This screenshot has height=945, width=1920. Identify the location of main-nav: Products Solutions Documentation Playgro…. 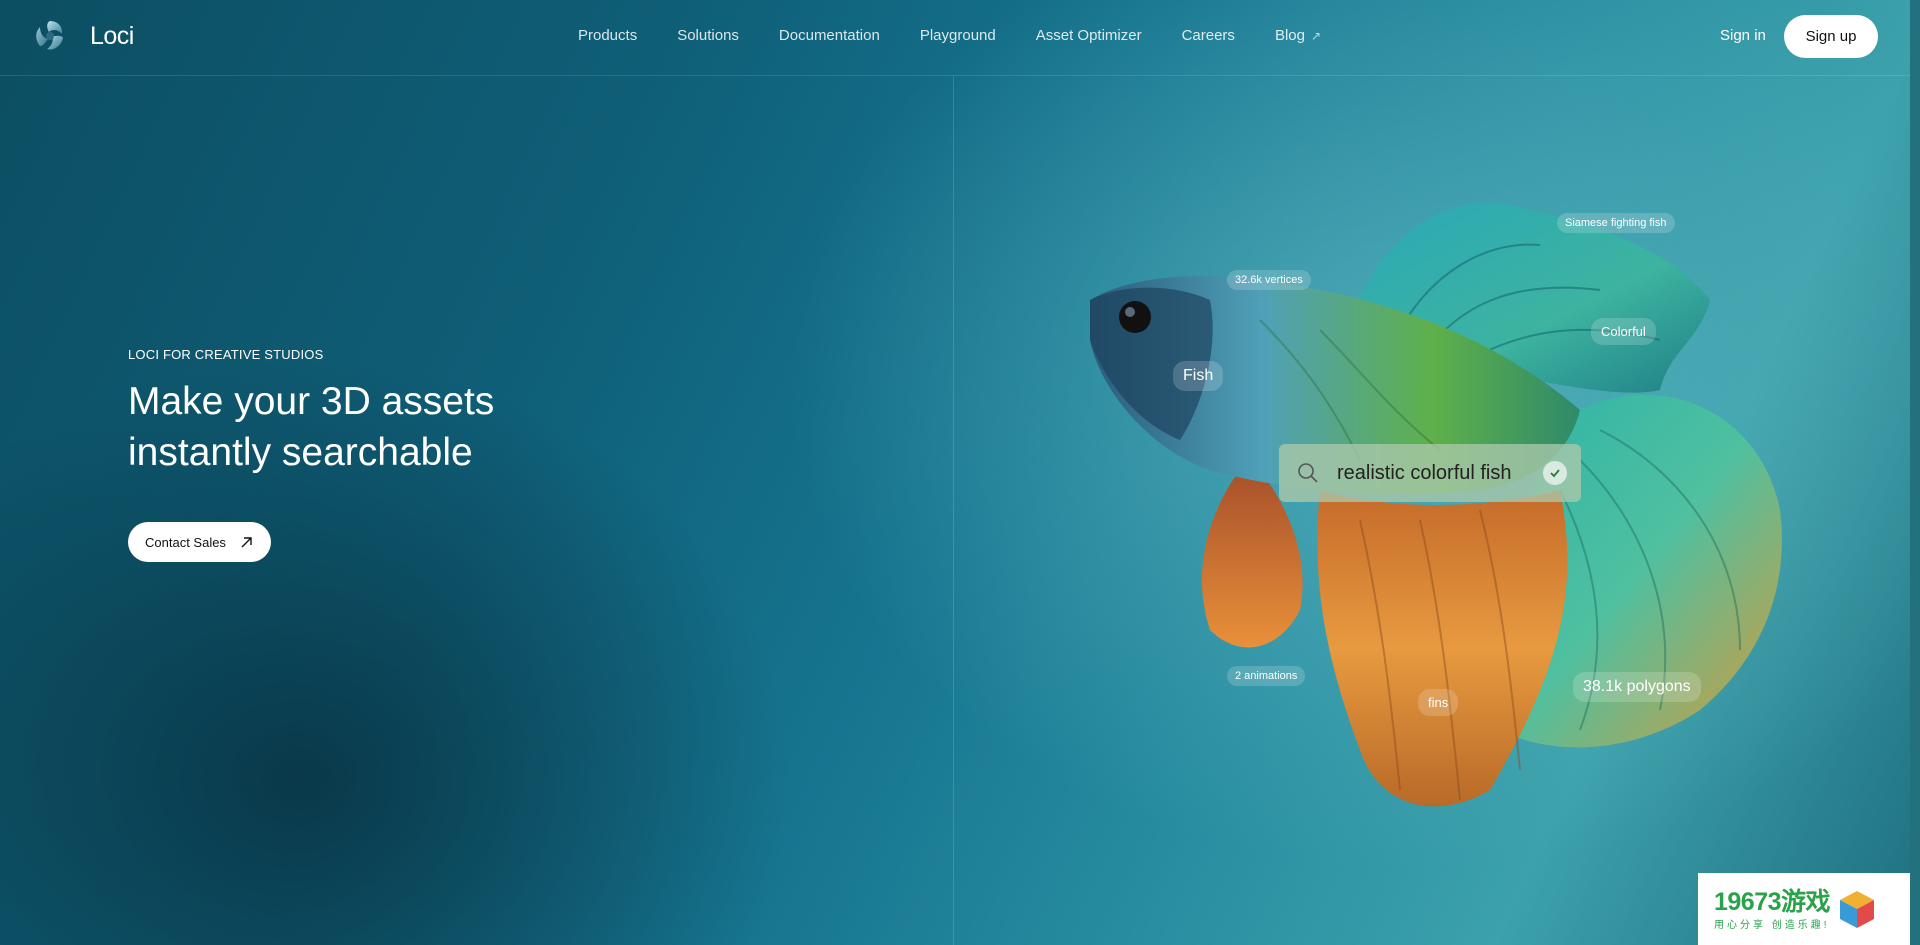
(949, 35).